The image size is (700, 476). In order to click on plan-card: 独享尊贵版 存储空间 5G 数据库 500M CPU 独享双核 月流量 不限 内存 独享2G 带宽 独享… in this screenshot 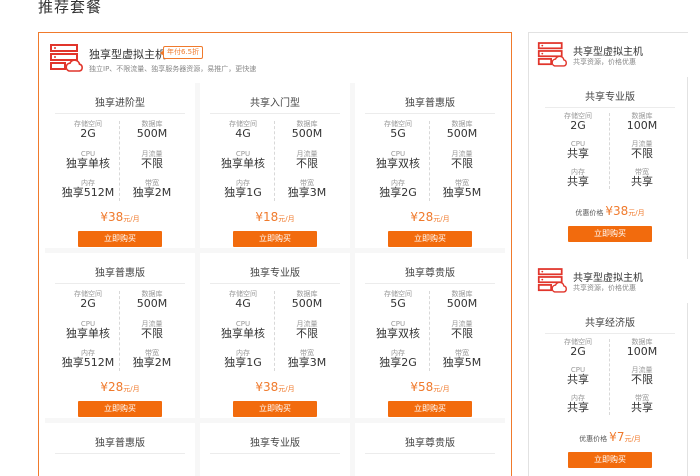, I will do `click(430, 335)`.